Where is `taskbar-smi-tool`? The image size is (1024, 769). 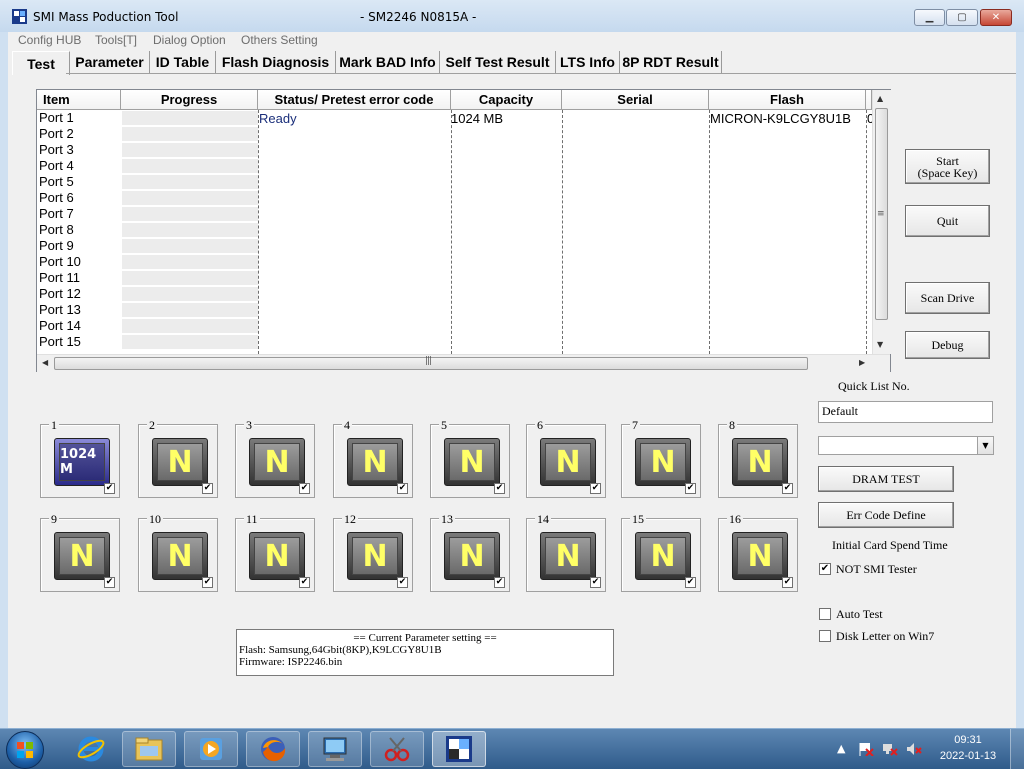 taskbar-smi-tool is located at coordinates (459, 749).